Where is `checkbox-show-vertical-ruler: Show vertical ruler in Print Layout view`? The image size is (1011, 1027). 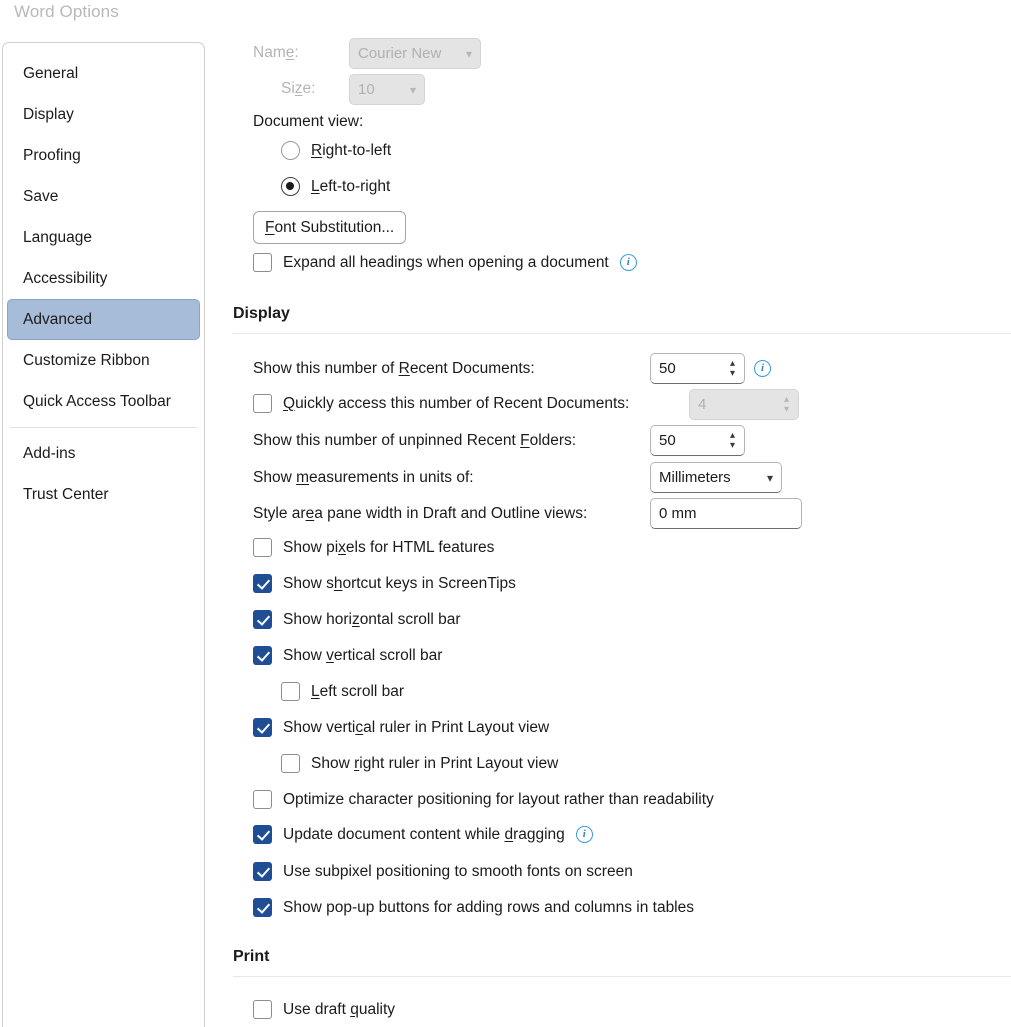 checkbox-show-vertical-ruler: Show vertical ruler in Print Layout view is located at coordinates (401, 727).